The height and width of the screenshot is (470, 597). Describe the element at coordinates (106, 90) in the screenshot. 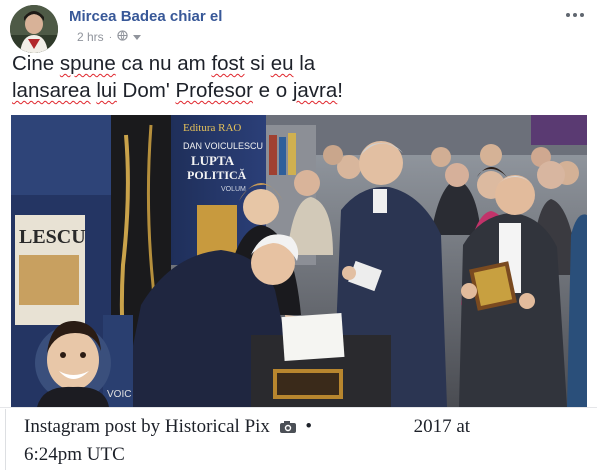

I see `post-text-segment: lui` at that location.